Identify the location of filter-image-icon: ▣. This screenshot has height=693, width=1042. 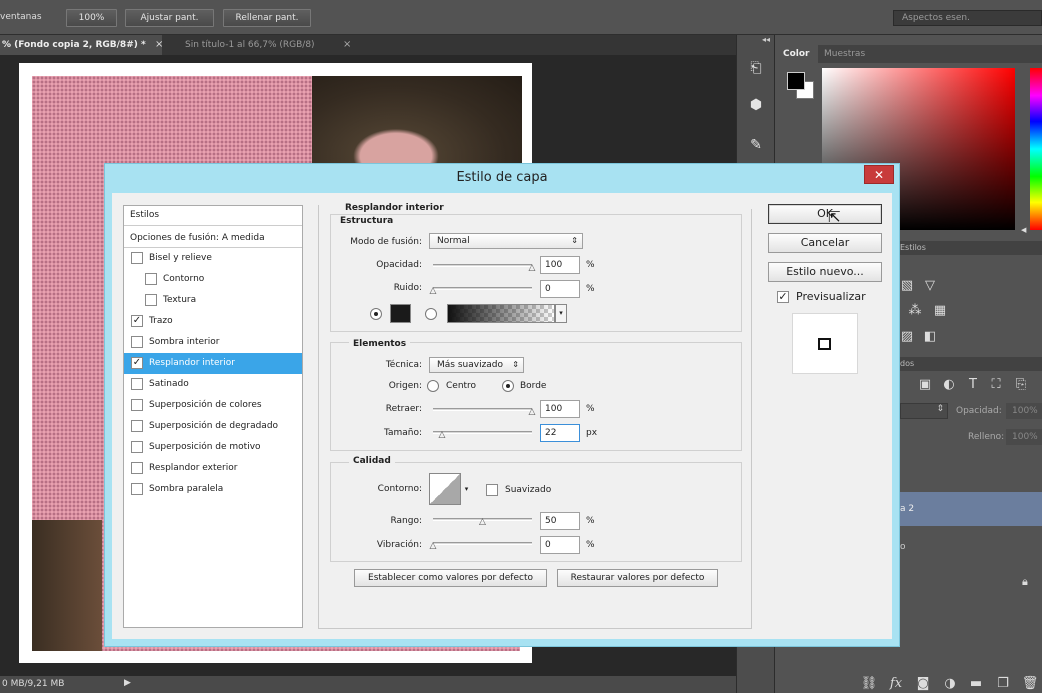
(925, 385).